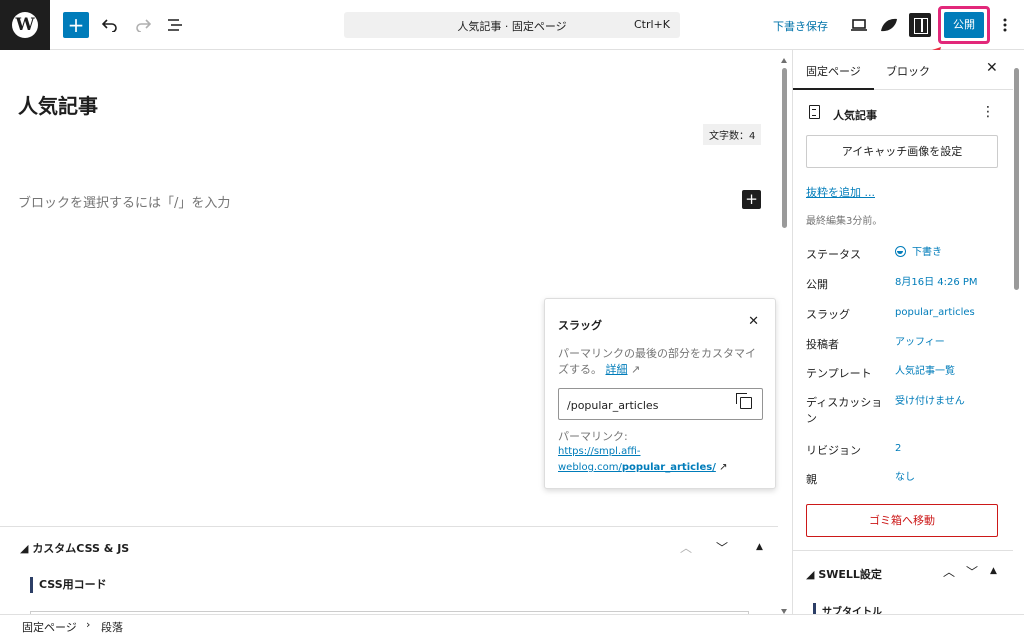  I want to click on more-vertical-icon: ⋮, so click(988, 112).